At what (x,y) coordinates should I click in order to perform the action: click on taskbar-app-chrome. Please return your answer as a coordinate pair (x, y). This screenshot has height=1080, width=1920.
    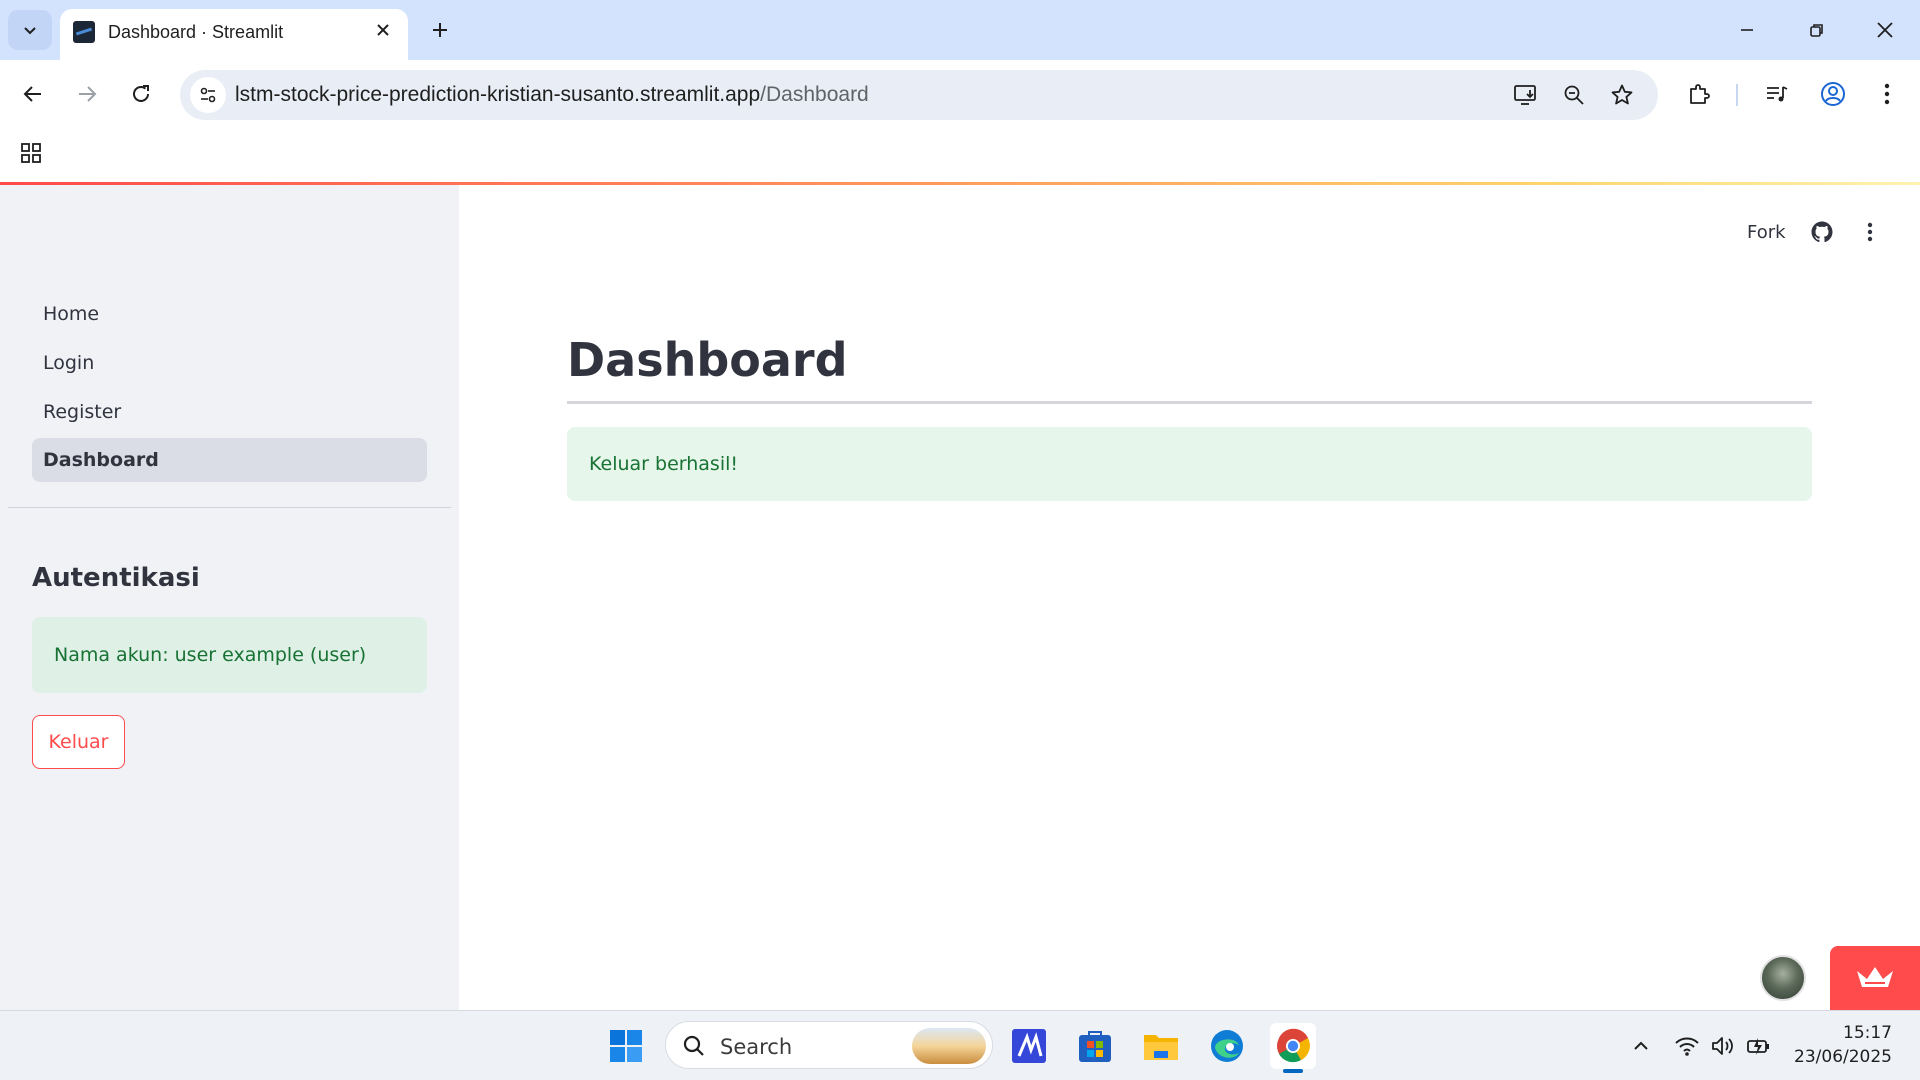
    Looking at the image, I should click on (1293, 1046).